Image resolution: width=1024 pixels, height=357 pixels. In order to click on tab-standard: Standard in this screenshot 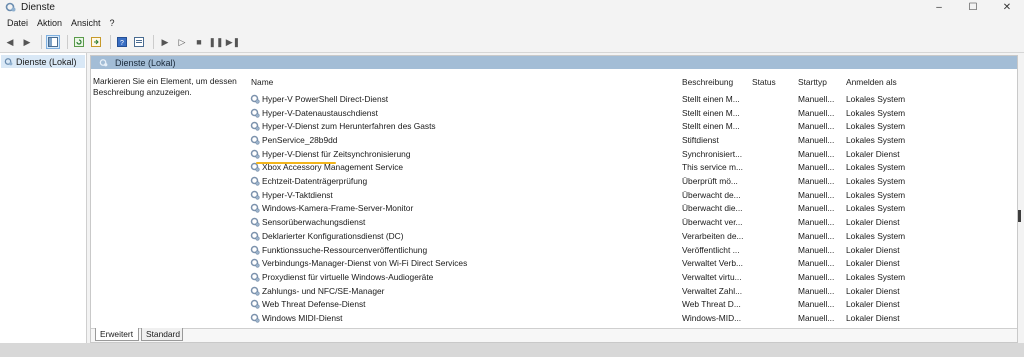, I will do `click(162, 334)`.